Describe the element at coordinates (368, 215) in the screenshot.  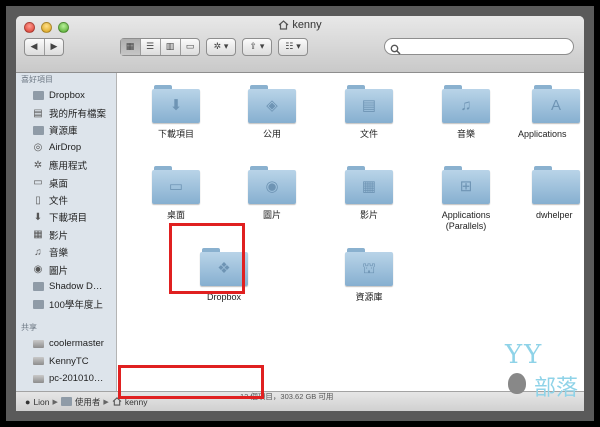
I see `folder-label: 影片` at that location.